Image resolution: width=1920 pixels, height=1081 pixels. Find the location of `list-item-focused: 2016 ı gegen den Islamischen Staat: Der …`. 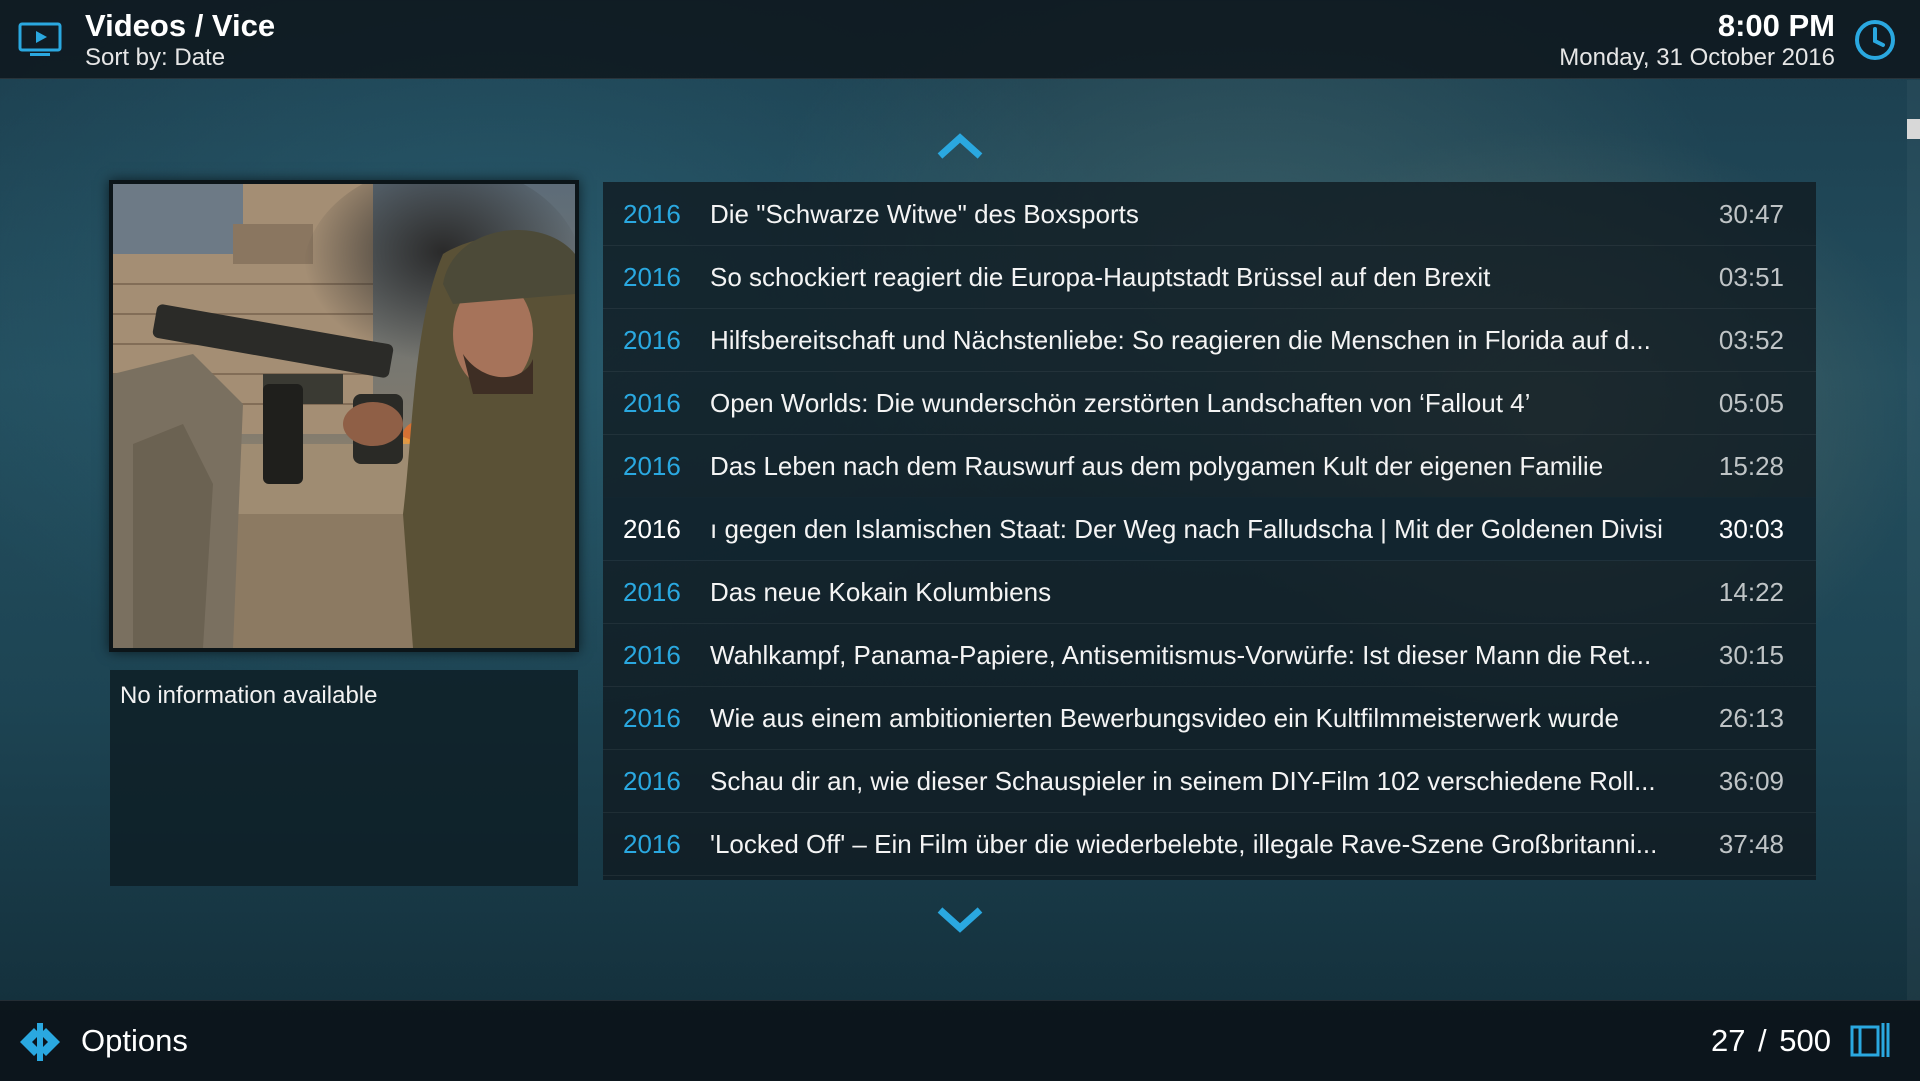

list-item-focused: 2016 ı gegen den Islamischen Staat: Der … is located at coordinates (1209, 529).